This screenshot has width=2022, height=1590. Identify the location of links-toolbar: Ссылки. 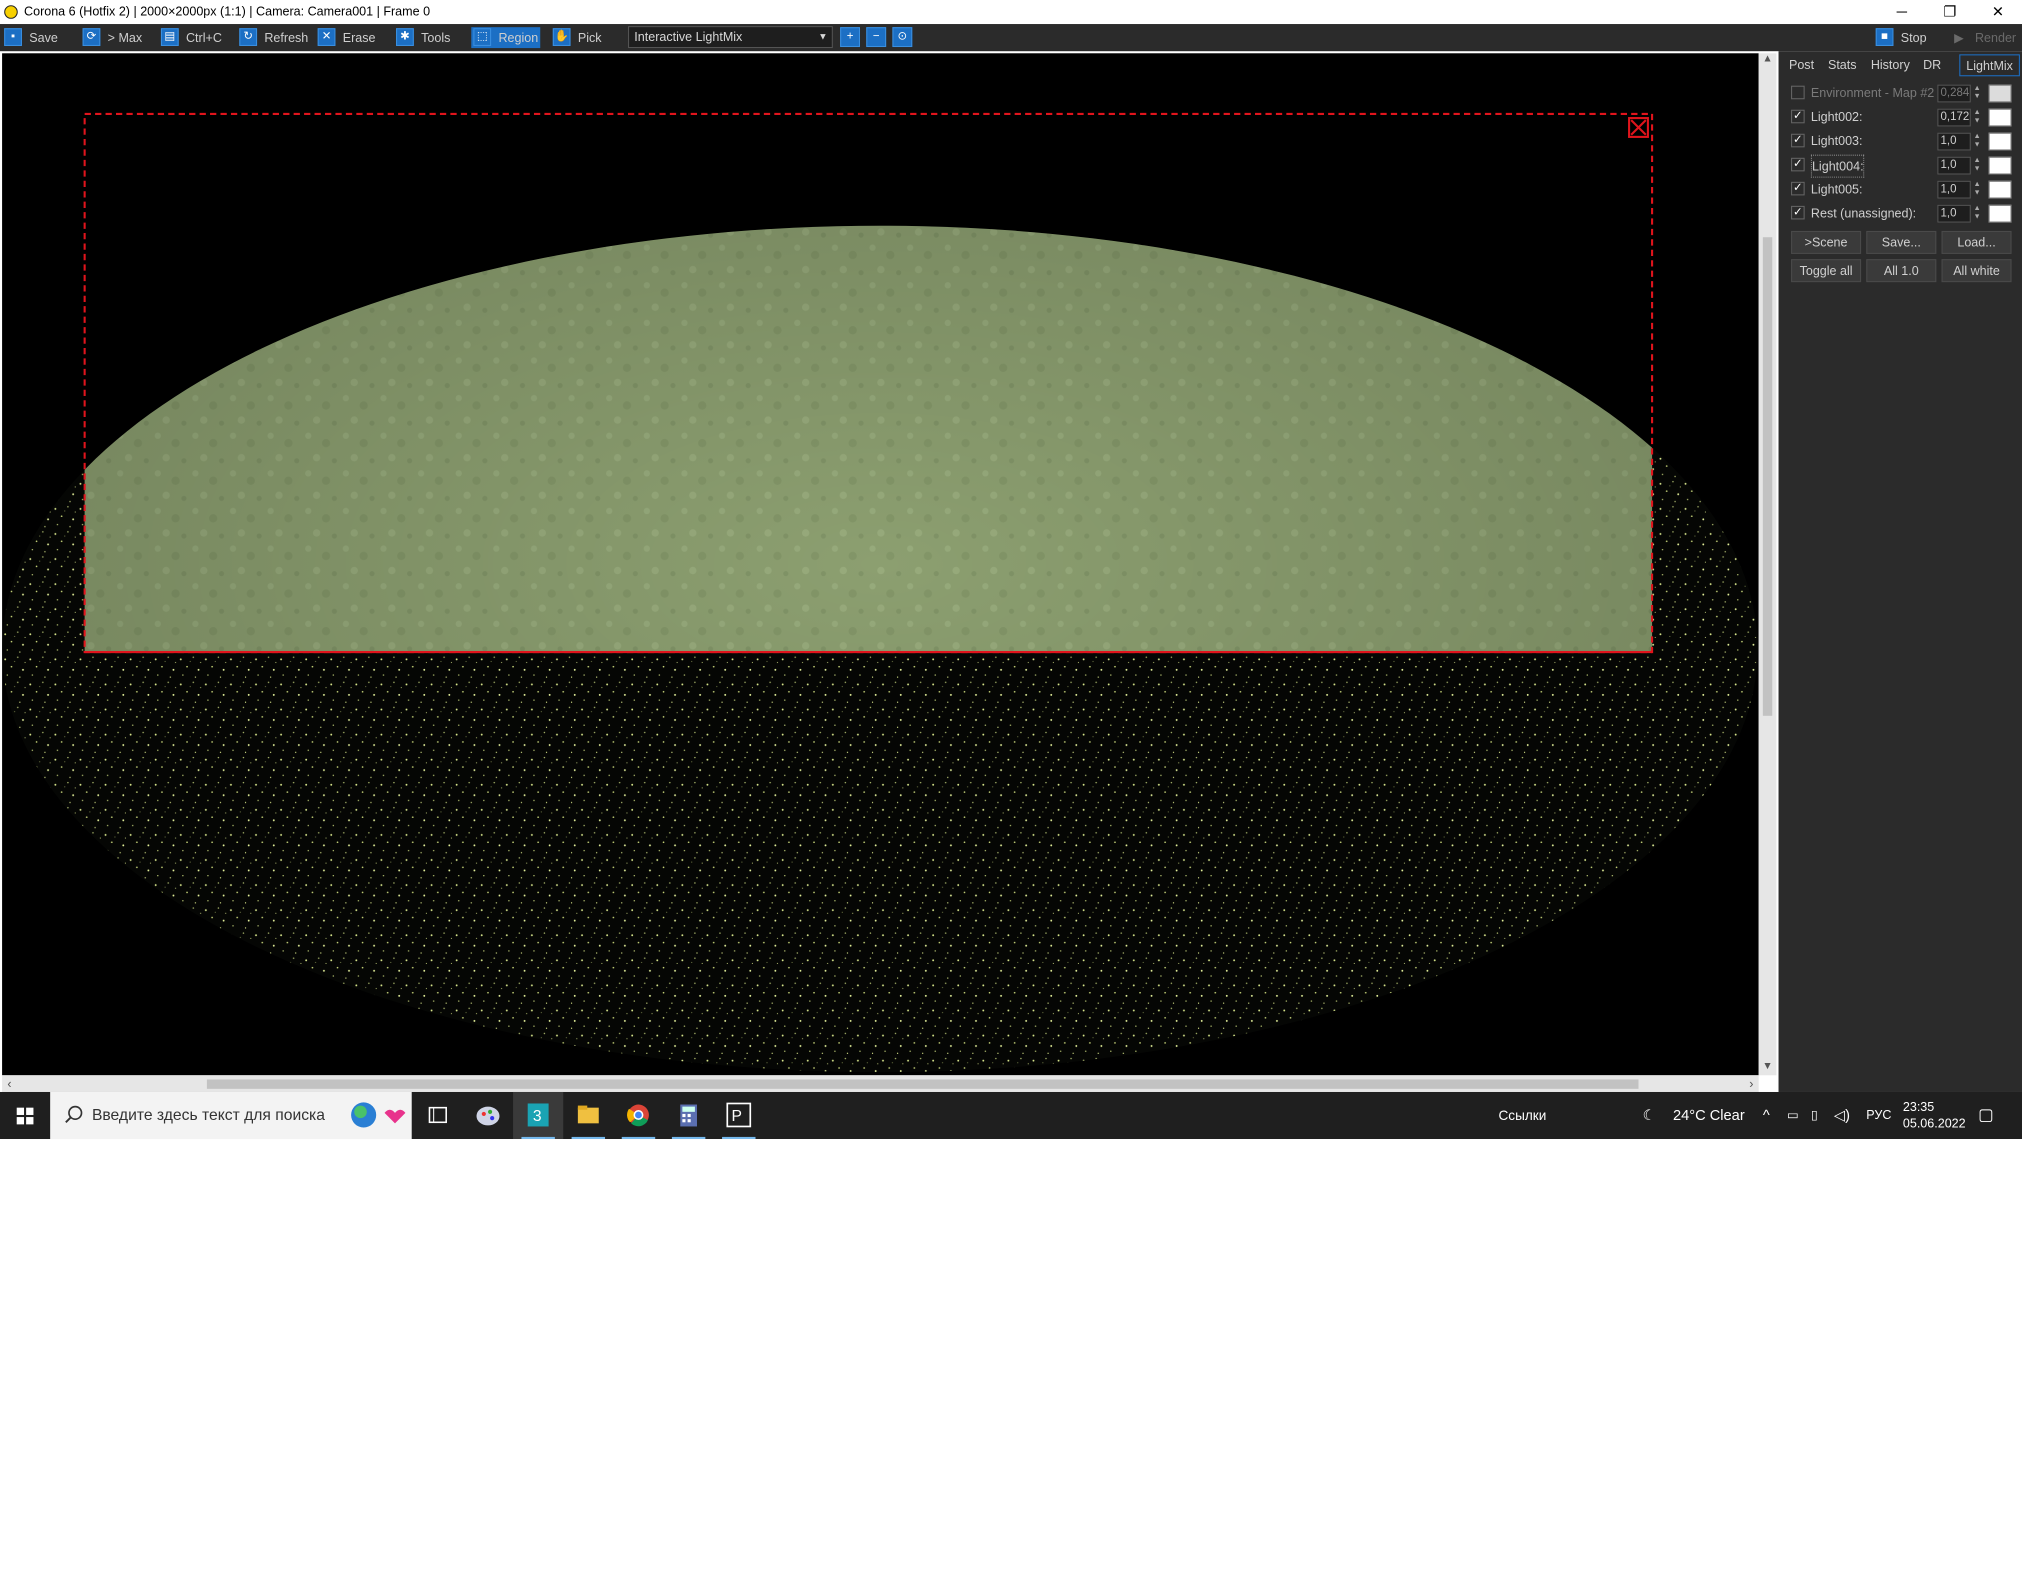
(1522, 1115).